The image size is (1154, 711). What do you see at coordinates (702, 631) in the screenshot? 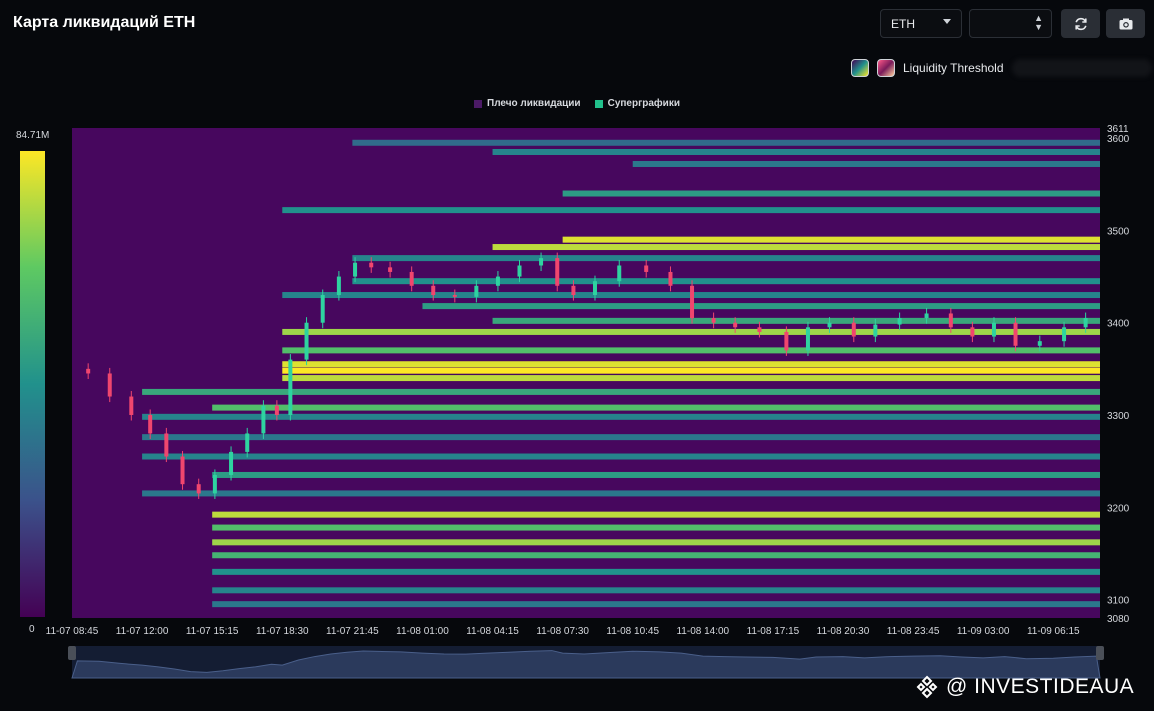
I see `x-tick-label: 11-08 14:00` at bounding box center [702, 631].